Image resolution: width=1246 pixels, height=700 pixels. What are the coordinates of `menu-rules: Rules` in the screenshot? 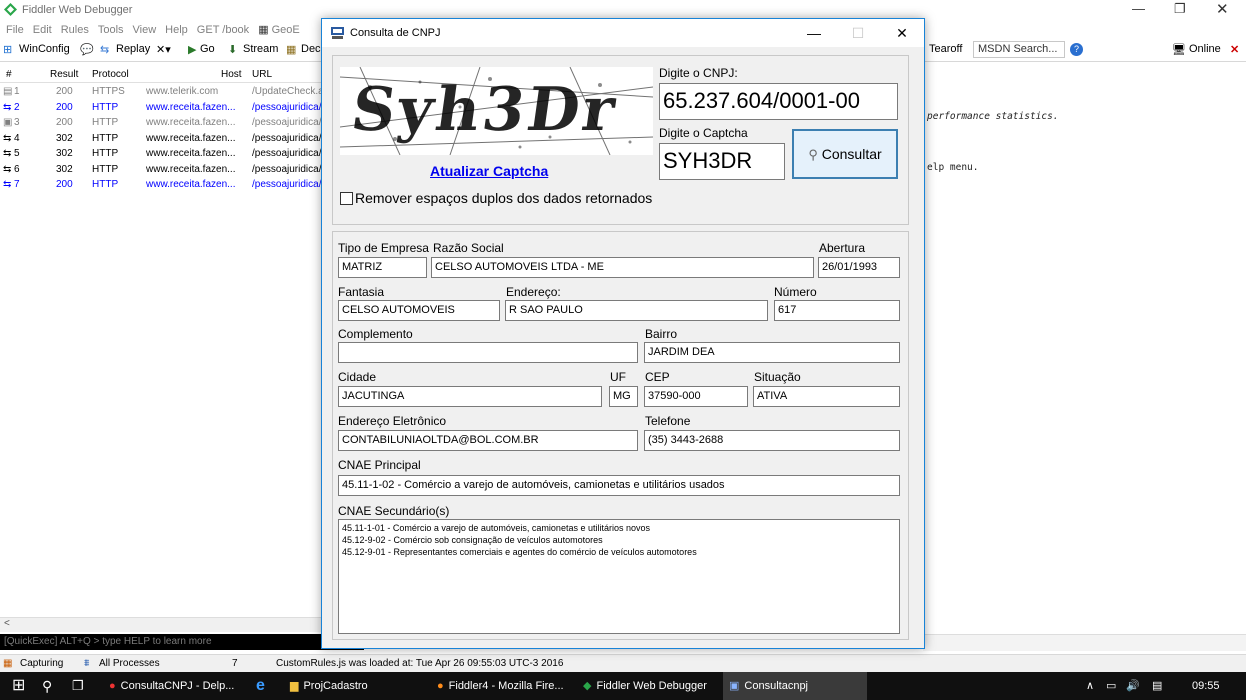 It's located at (75, 30).